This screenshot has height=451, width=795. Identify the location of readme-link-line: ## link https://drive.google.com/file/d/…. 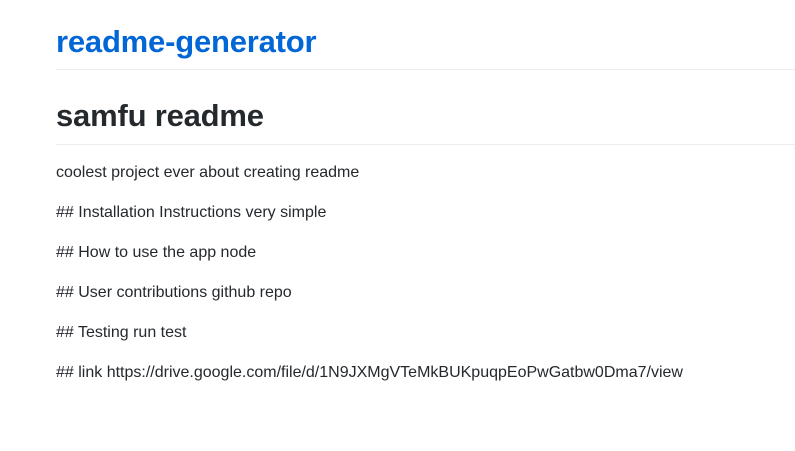
(369, 372).